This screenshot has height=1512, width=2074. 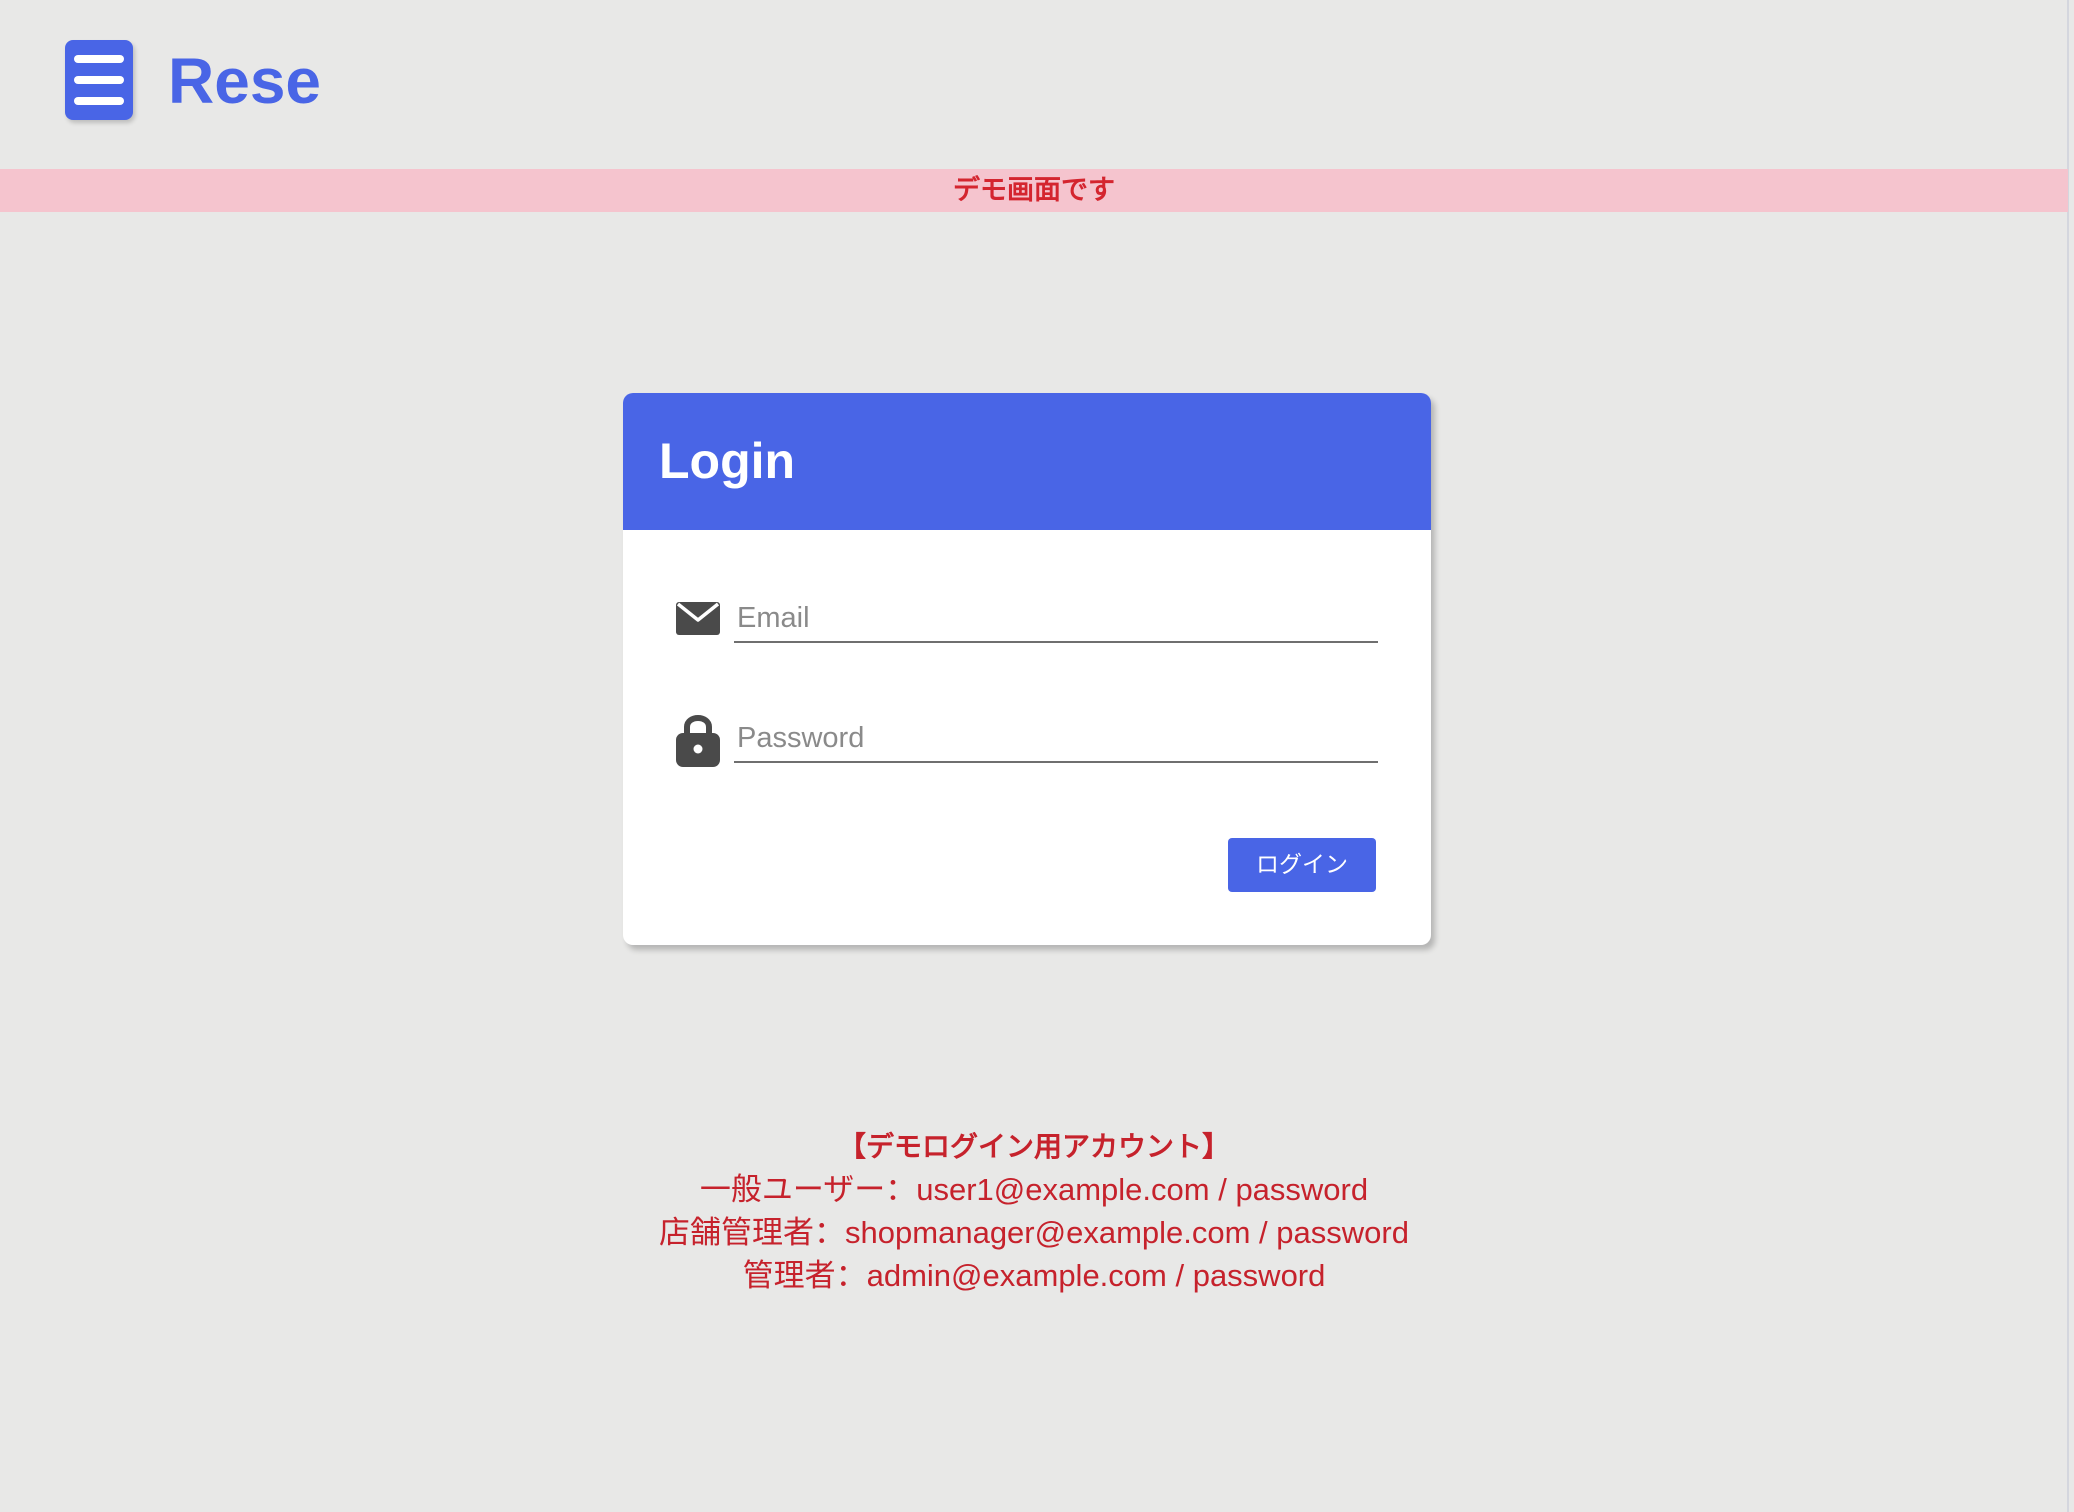 What do you see at coordinates (1302, 865) in the screenshot?
I see `login-button: ログイン` at bounding box center [1302, 865].